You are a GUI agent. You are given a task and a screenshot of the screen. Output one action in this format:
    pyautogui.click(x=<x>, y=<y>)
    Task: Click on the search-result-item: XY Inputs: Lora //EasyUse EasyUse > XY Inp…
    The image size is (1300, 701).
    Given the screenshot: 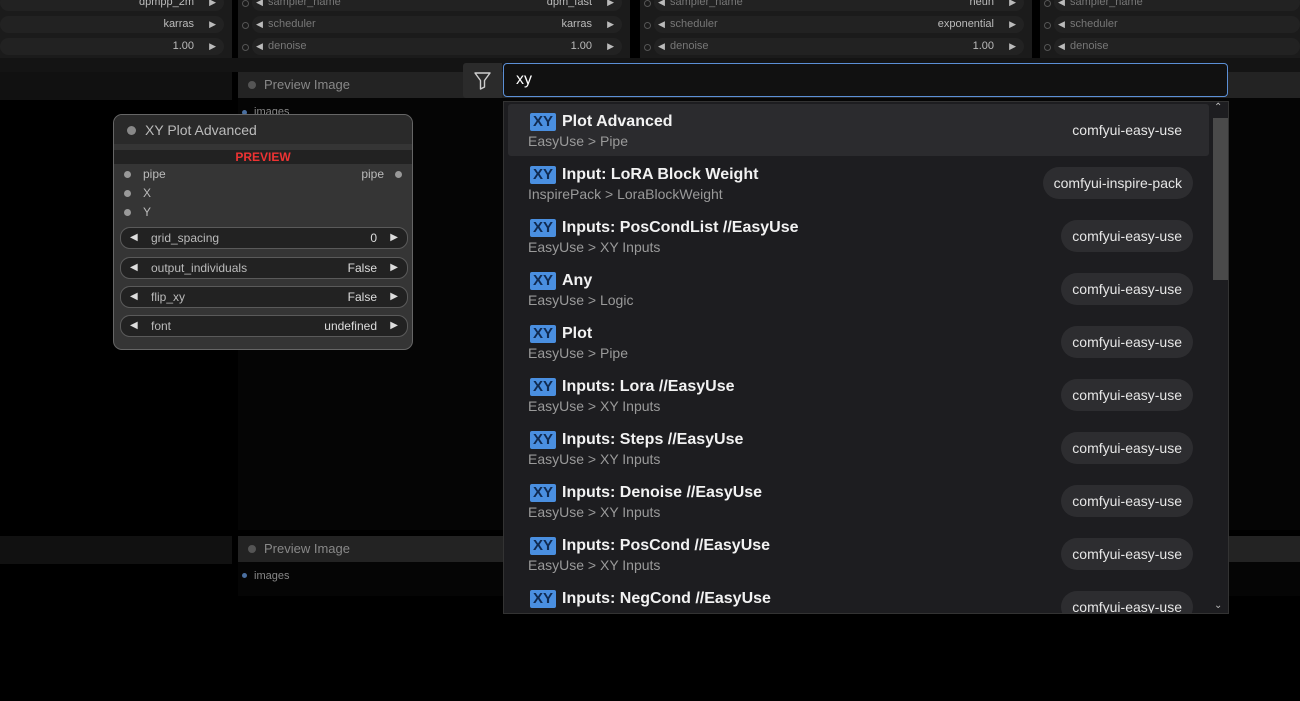 What is the action you would take?
    pyautogui.click(x=858, y=395)
    